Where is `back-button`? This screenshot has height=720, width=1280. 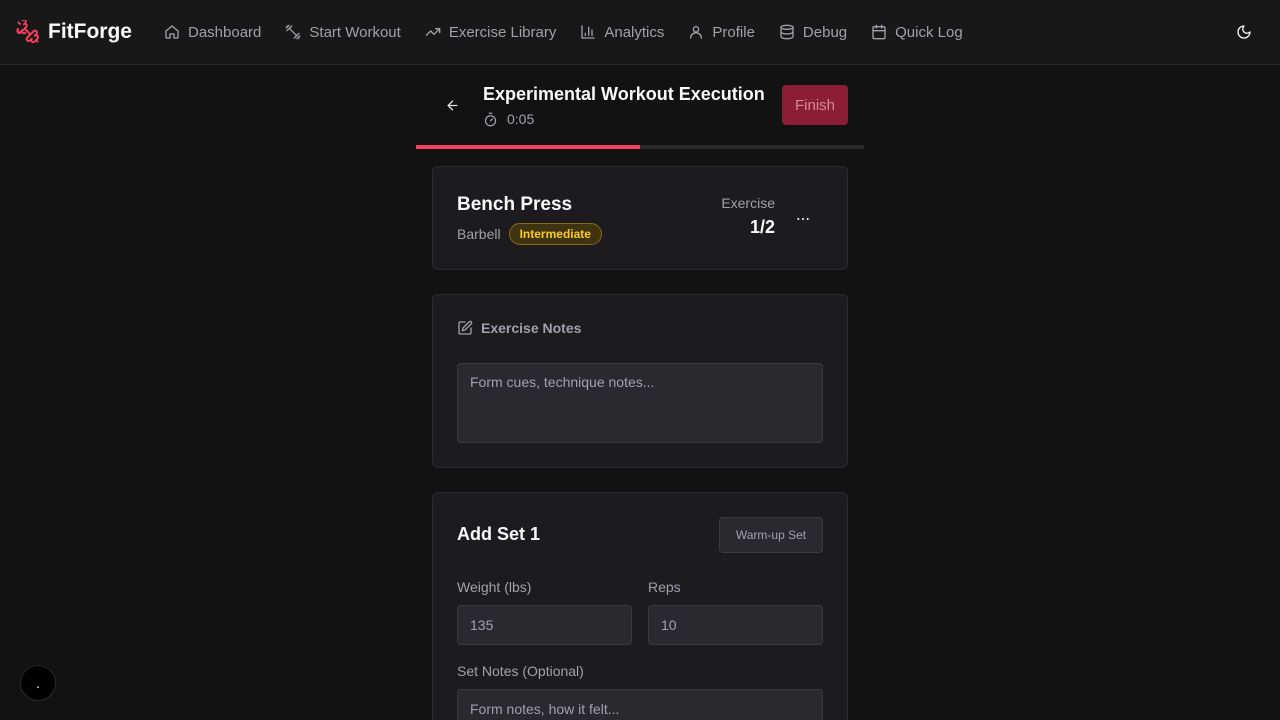 back-button is located at coordinates (452, 105).